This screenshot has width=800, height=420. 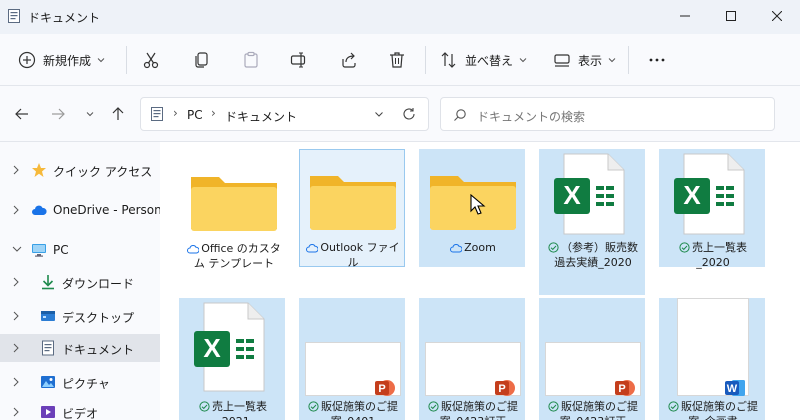 What do you see at coordinates (299, 60) in the screenshot?
I see `rename-button` at bounding box center [299, 60].